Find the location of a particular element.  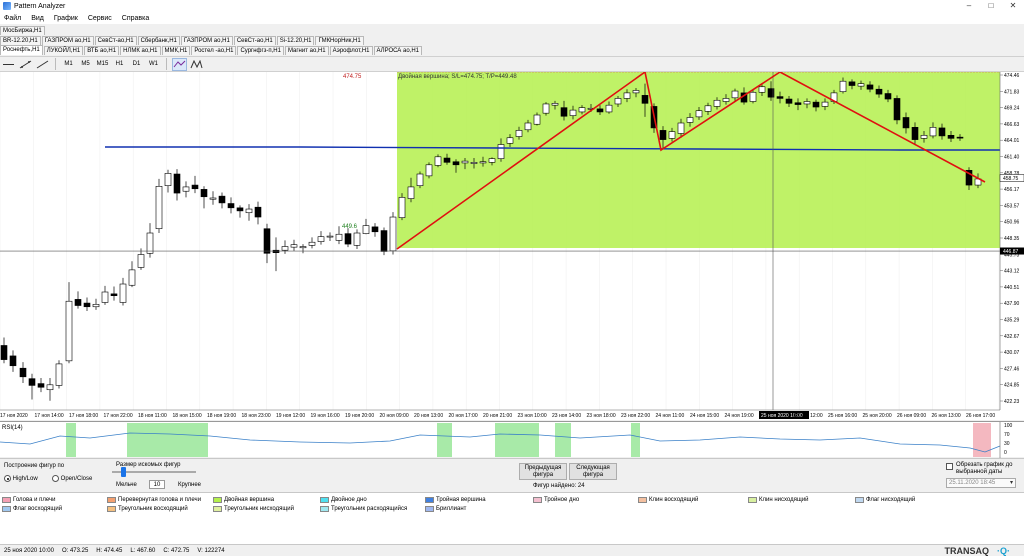

high-low-option: High/Low is located at coordinates (21, 478).